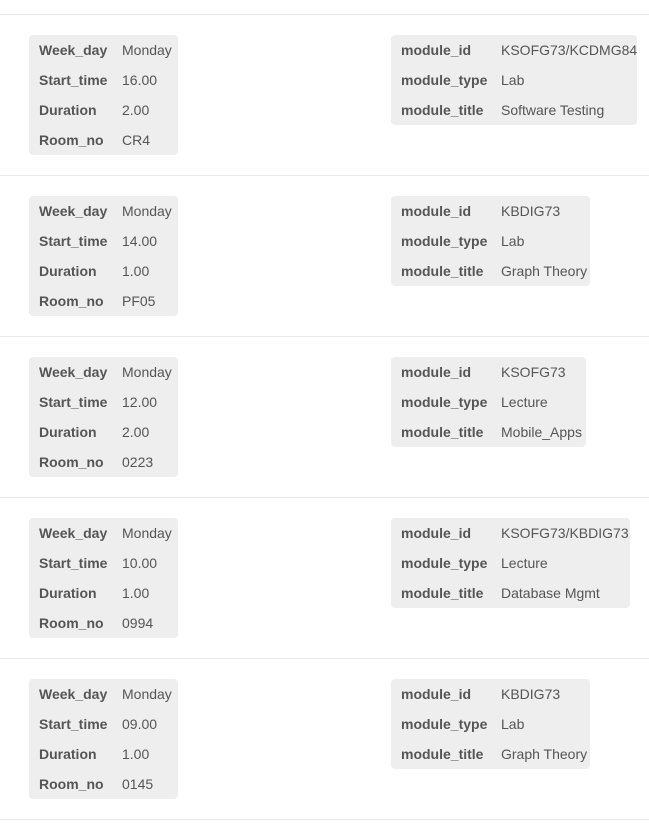 This screenshot has height=836, width=649. What do you see at coordinates (138, 784) in the screenshot?
I see `room-no-value: 0145` at bounding box center [138, 784].